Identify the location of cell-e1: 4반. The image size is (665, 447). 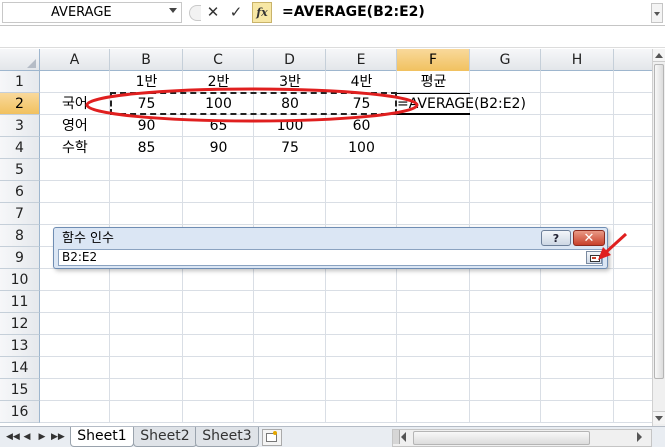
(361, 82).